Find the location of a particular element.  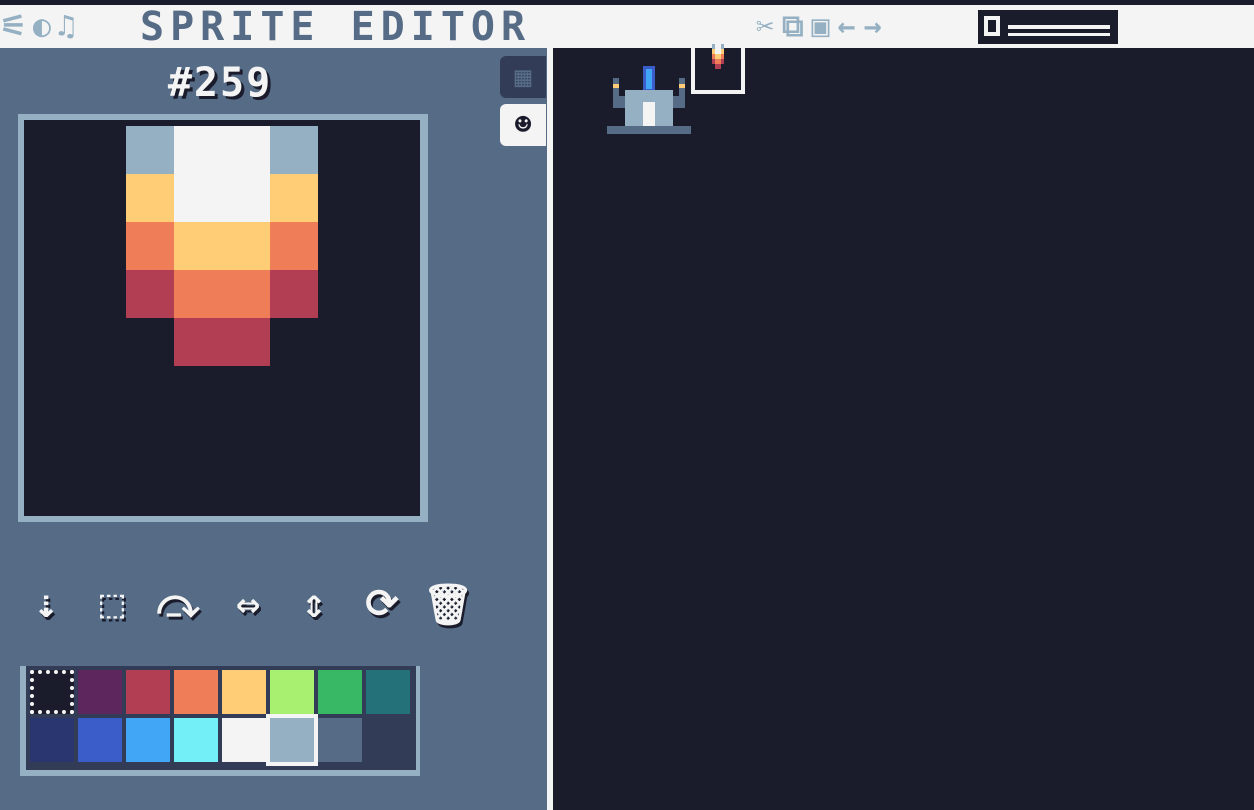

rotate-tool: ⟳ is located at coordinates (382, 604).